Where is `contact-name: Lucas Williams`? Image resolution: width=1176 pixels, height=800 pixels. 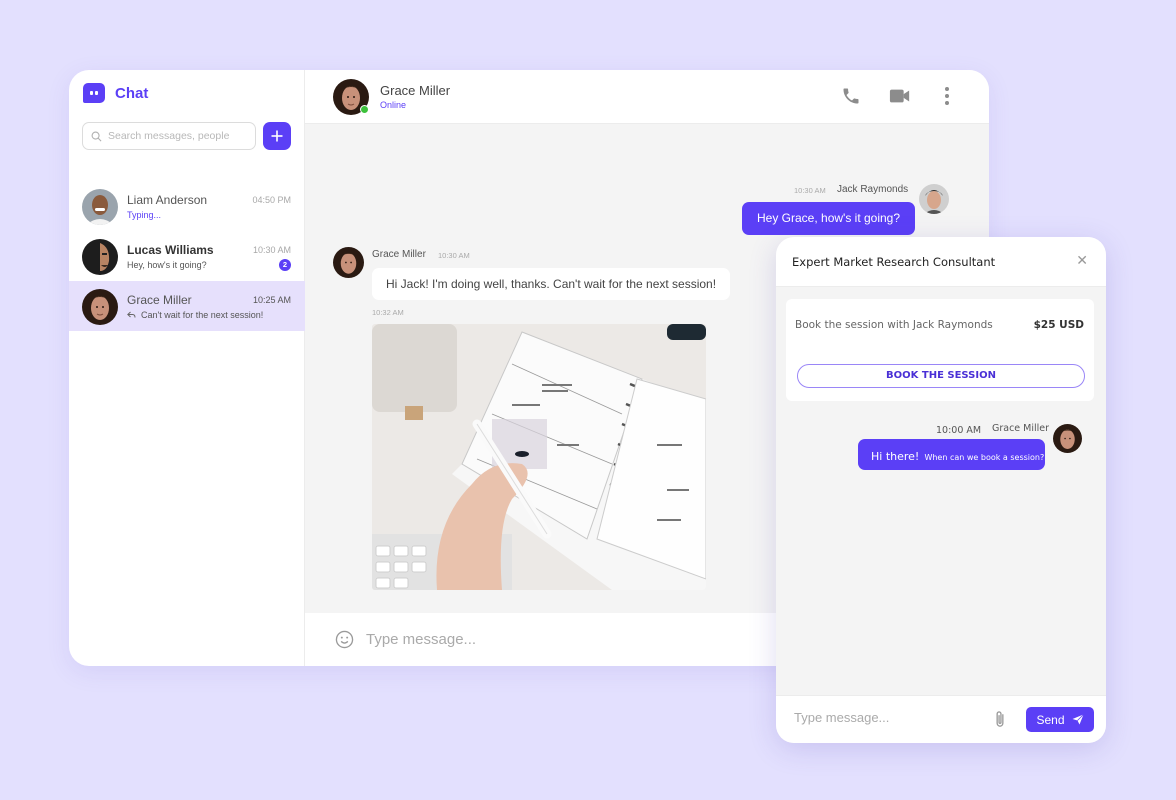
contact-name: Lucas Williams is located at coordinates (170, 250).